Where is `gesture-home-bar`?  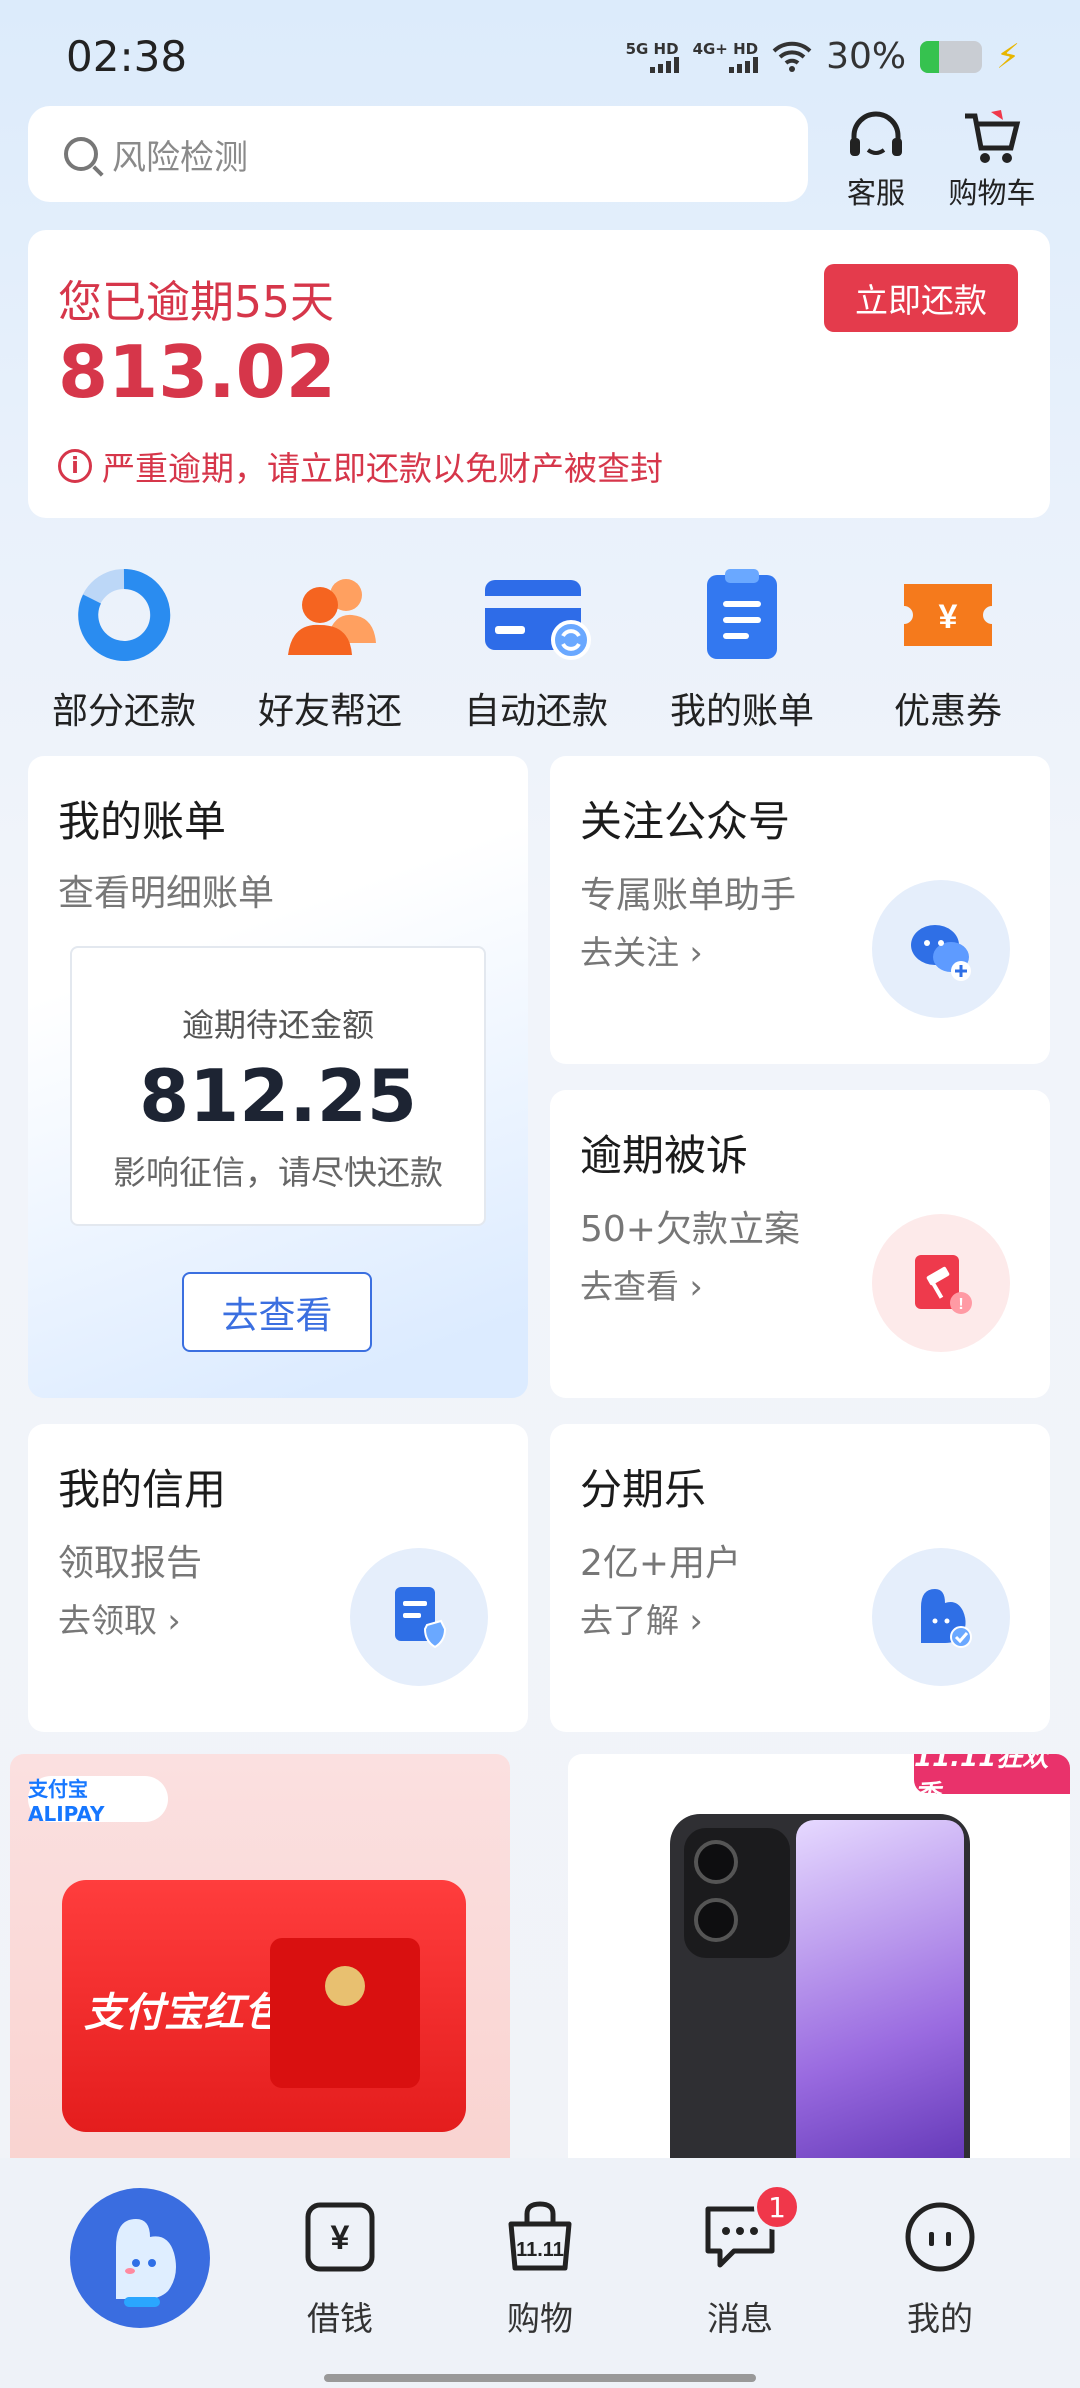 gesture-home-bar is located at coordinates (540, 2378).